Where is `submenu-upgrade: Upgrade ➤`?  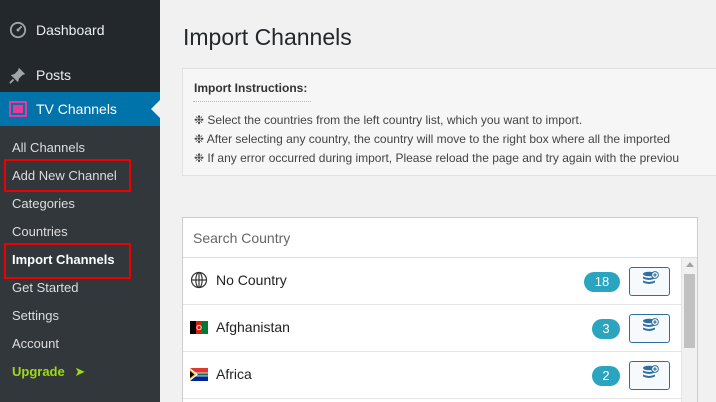
submenu-upgrade: Upgrade ➤ is located at coordinates (48, 372).